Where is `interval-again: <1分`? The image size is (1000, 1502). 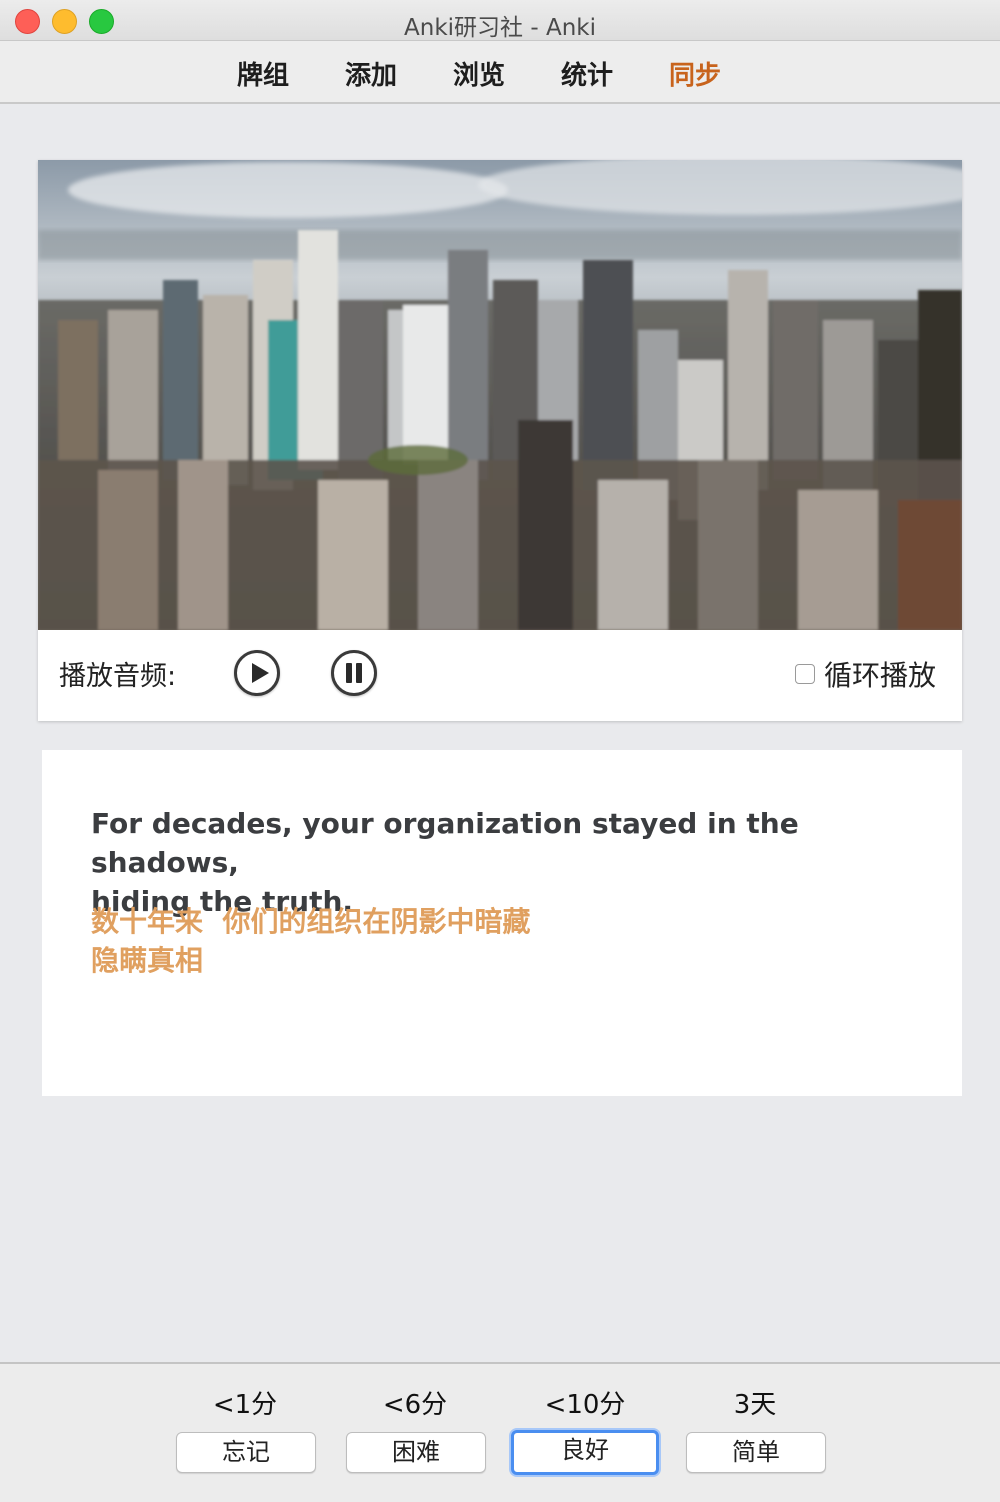
interval-again: <1分 is located at coordinates (245, 1405).